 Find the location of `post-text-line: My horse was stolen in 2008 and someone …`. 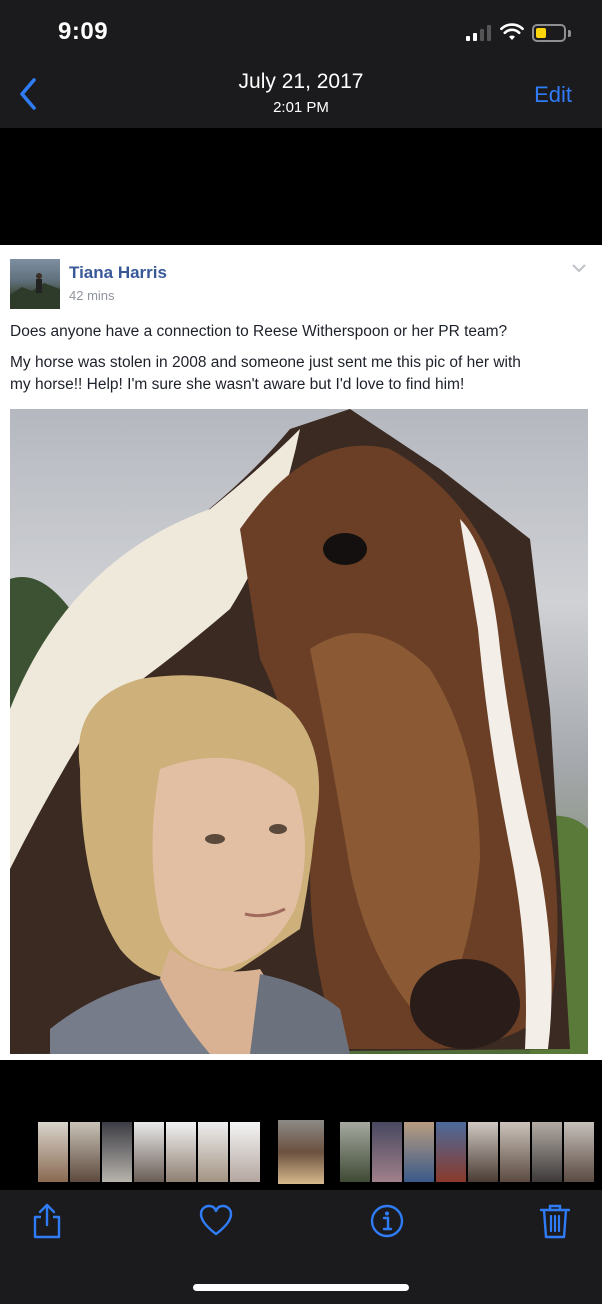

post-text-line: My horse was stolen in 2008 and someone … is located at coordinates (265, 362).